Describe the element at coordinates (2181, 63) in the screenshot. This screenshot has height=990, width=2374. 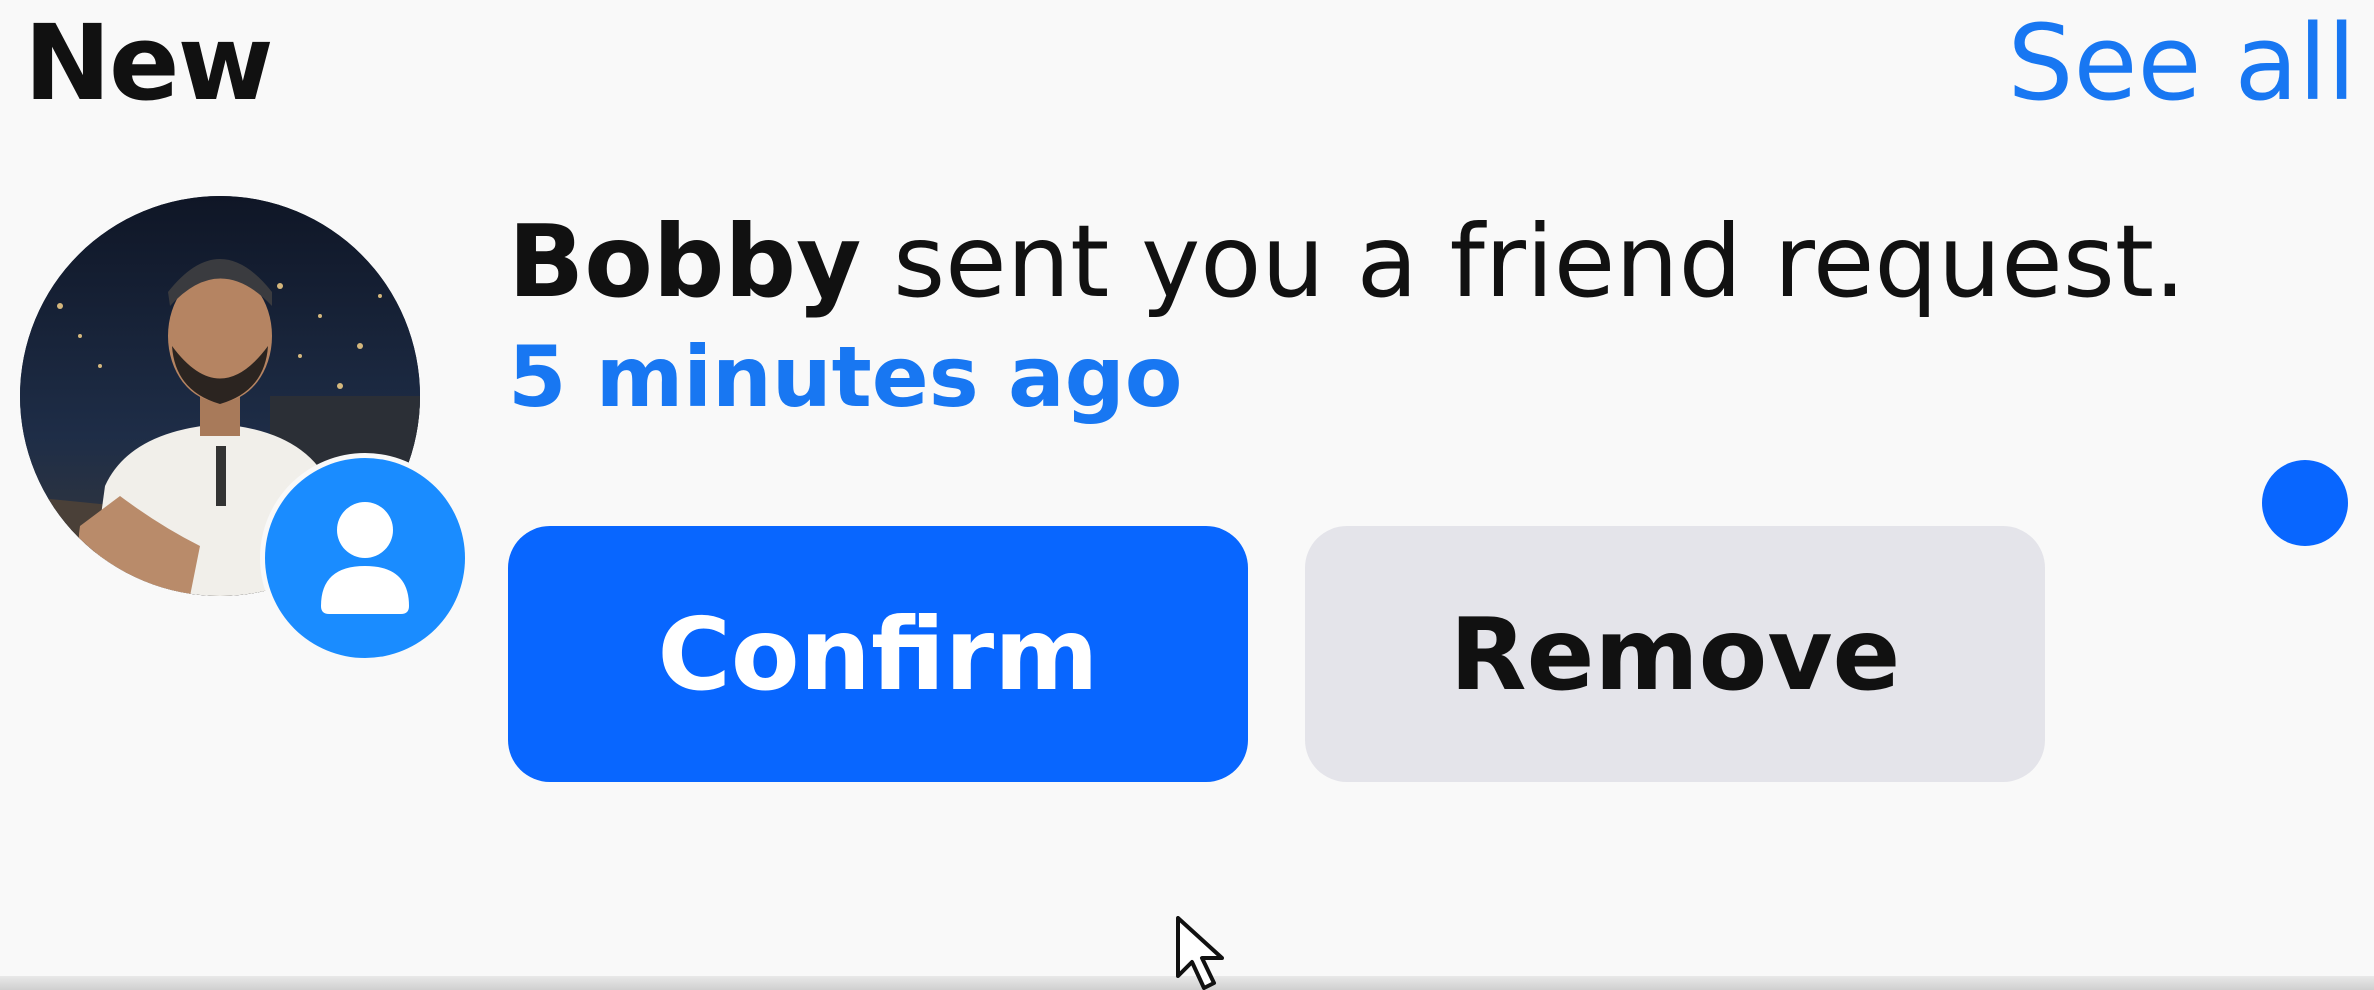
I see `see-all-link: See all` at that location.